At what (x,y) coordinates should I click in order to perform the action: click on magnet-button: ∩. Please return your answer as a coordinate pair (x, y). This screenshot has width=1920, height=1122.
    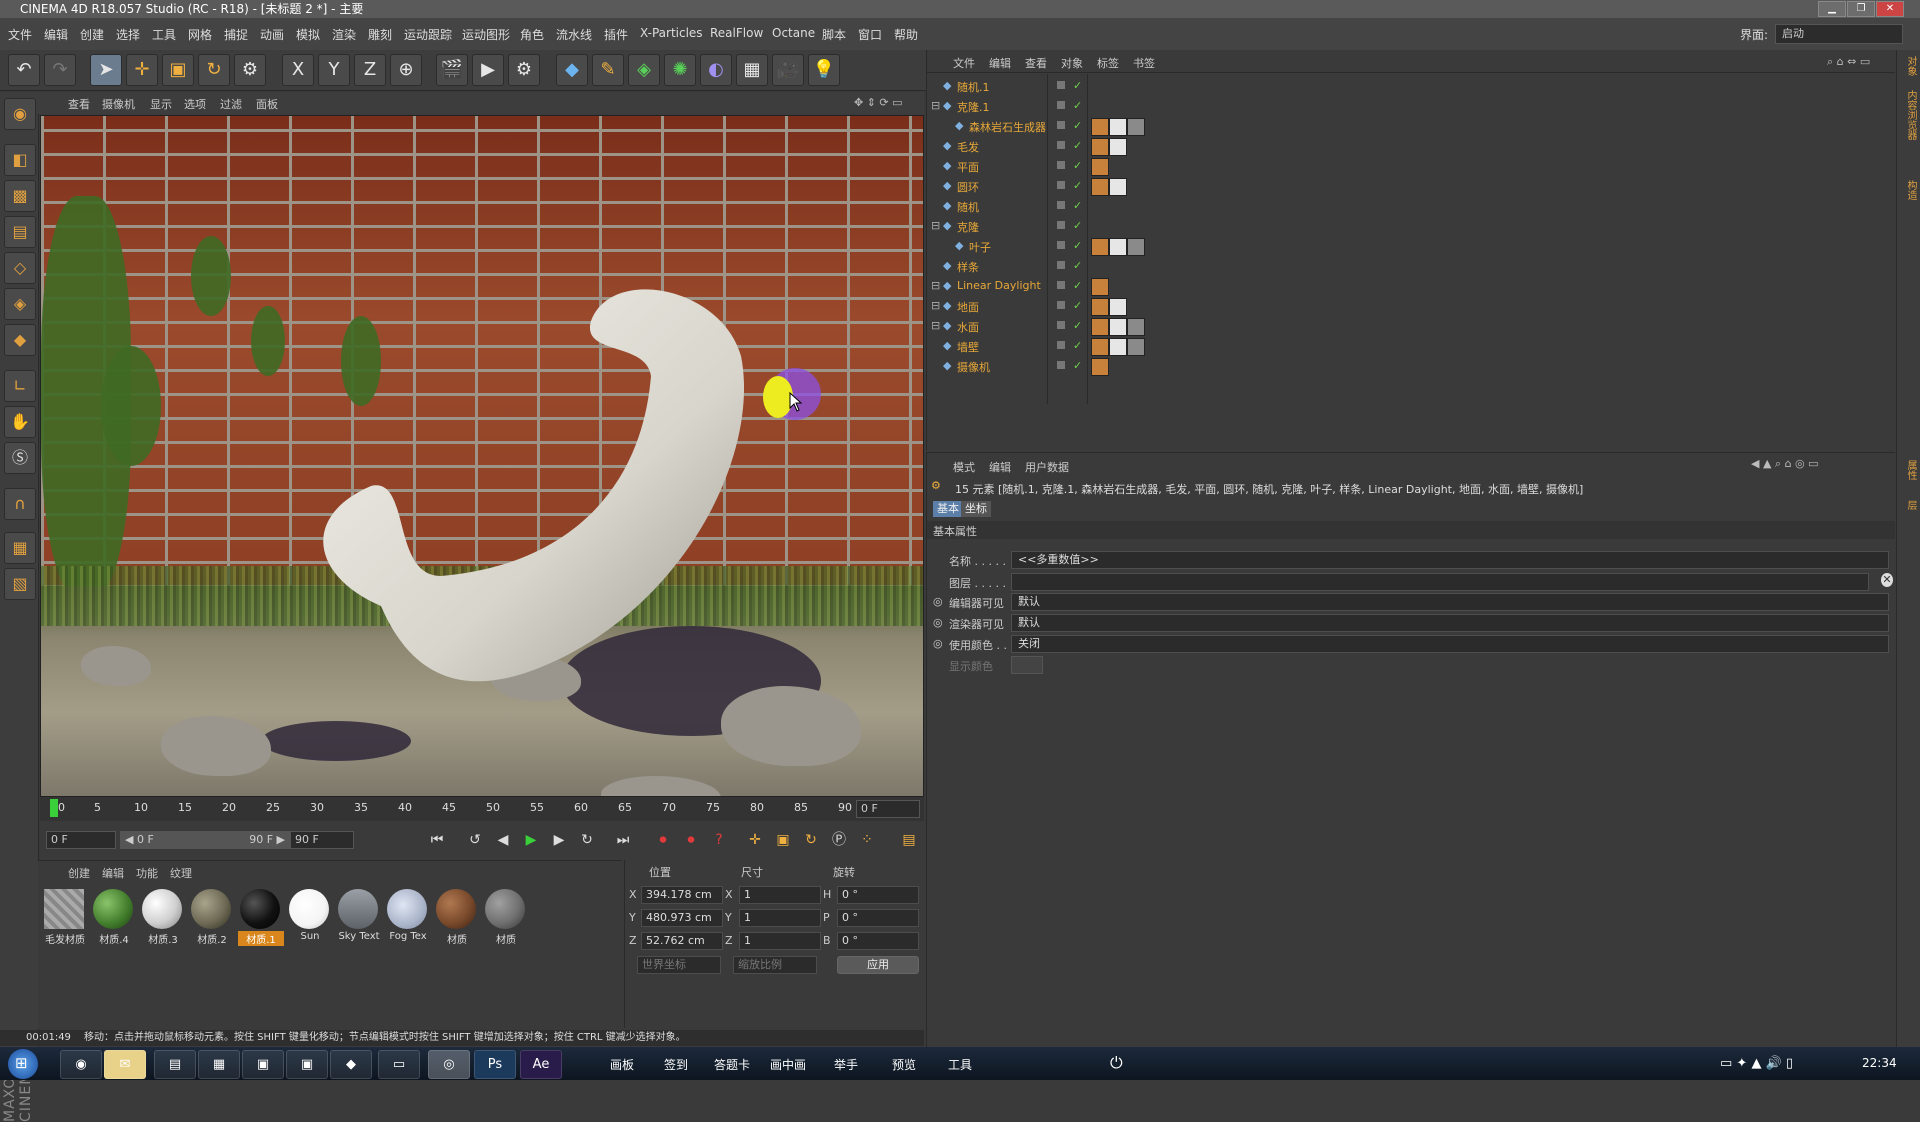
    Looking at the image, I should click on (20, 504).